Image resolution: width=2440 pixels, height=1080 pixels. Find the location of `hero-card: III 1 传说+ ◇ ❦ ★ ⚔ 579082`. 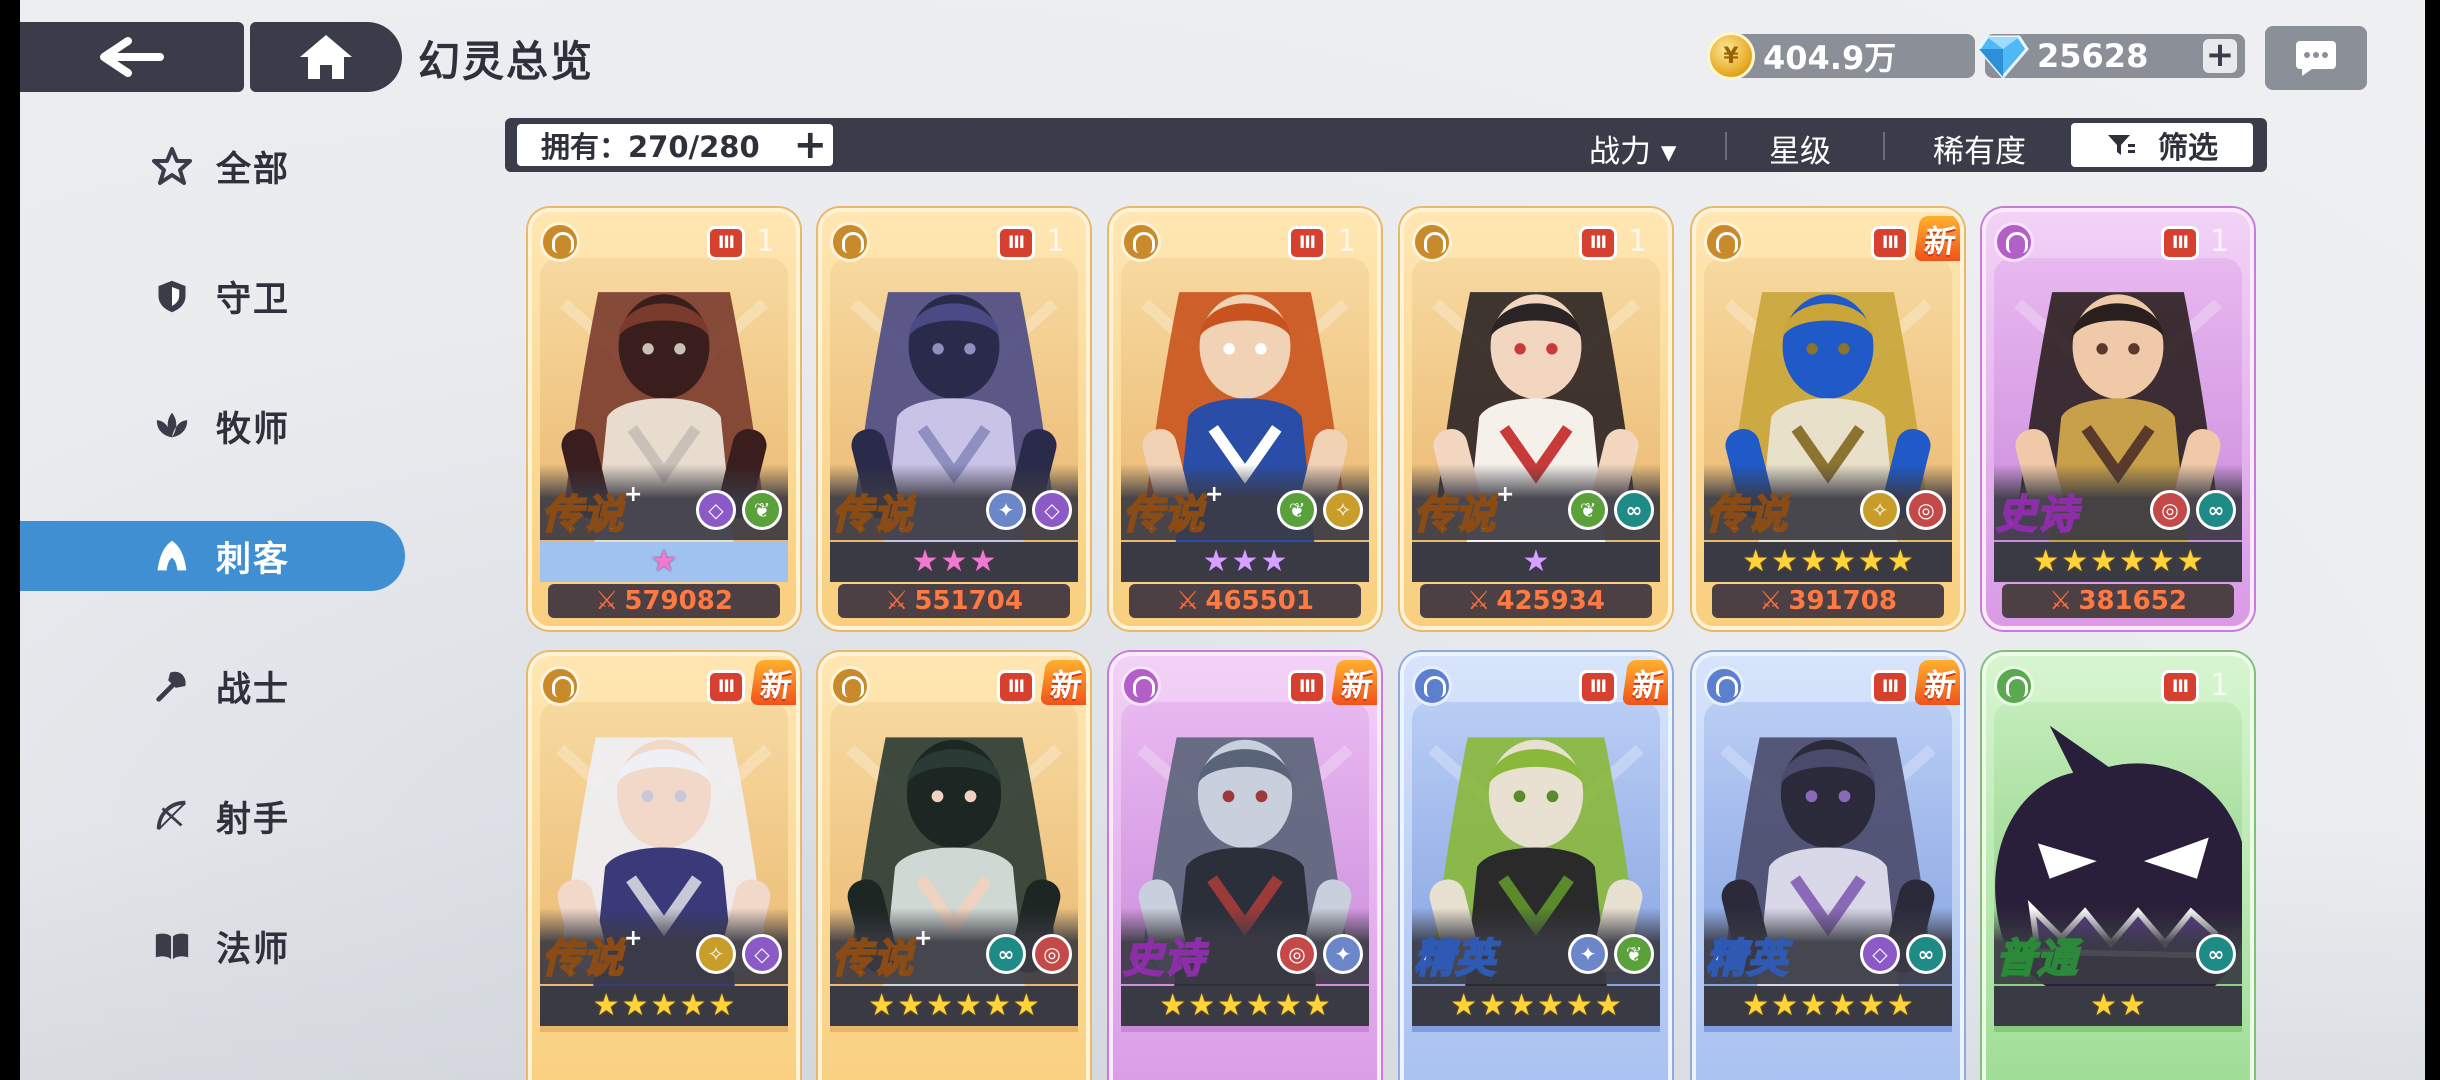

hero-card: III 1 传说+ ◇ ❦ ★ ⚔ 579082 is located at coordinates (664, 419).